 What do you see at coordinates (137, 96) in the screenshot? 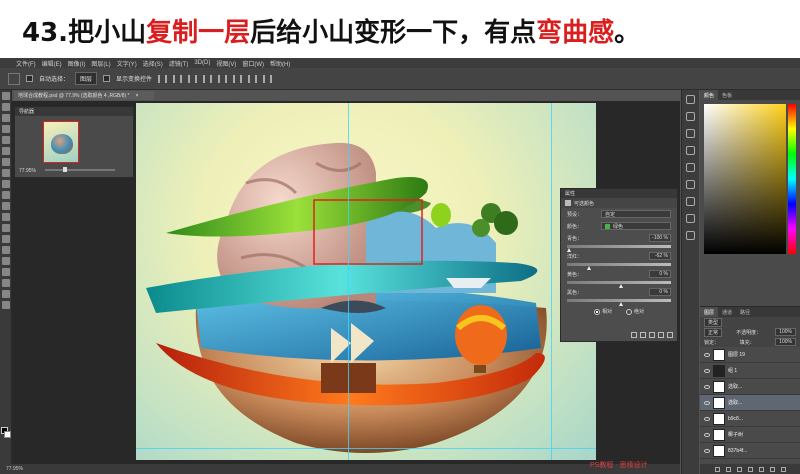
I see `close-icon: ×` at bounding box center [137, 96].